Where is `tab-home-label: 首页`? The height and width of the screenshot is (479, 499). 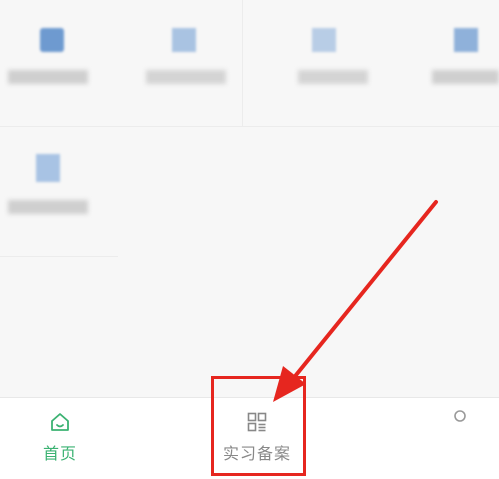 tab-home-label: 首页 is located at coordinates (59, 453).